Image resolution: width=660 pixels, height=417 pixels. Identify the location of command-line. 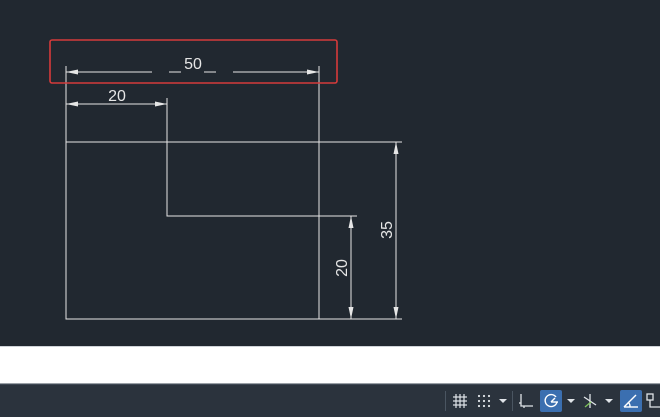
(330, 365).